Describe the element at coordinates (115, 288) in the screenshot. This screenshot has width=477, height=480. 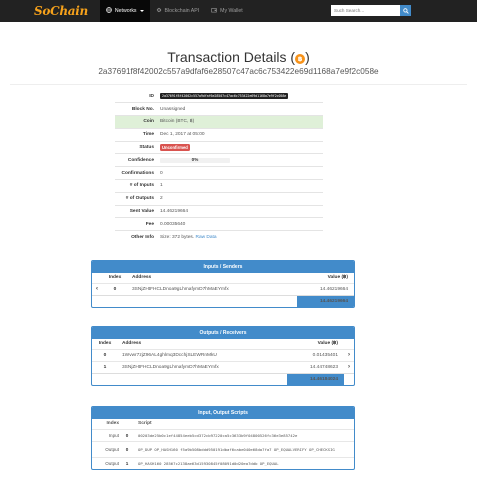
I see `input-index: 0` at that location.